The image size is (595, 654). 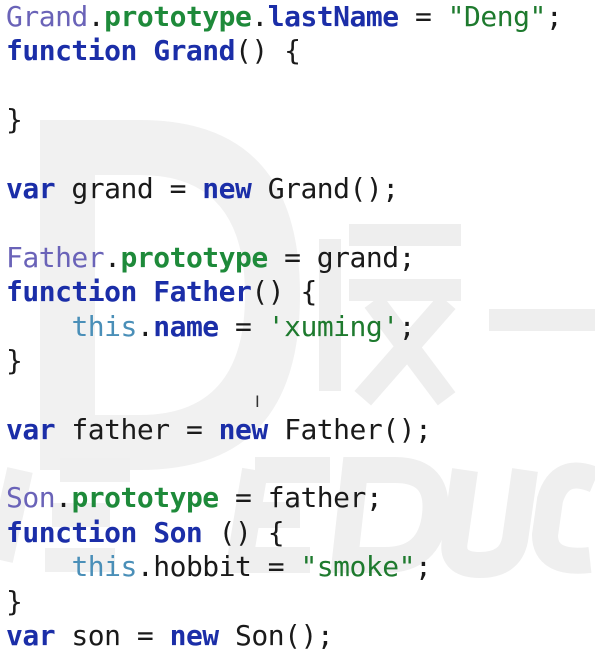 I want to click on code-token: .hobbit =, so click(x=218, y=567).